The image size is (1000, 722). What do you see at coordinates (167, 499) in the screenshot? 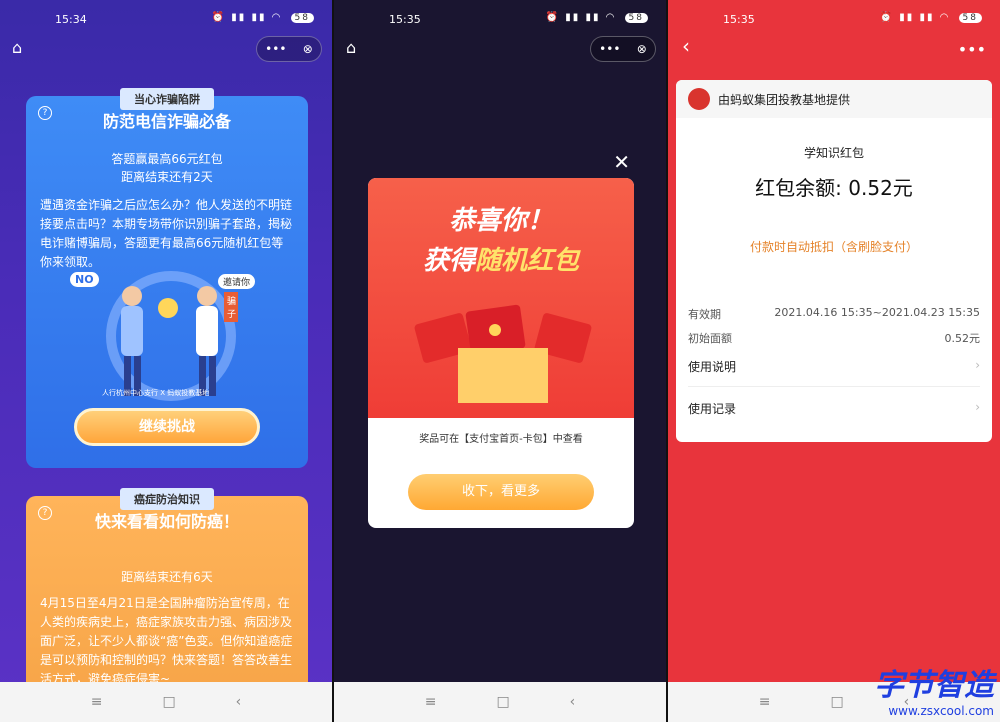
I see `card-ribbon: 癌症防治知识` at bounding box center [167, 499].